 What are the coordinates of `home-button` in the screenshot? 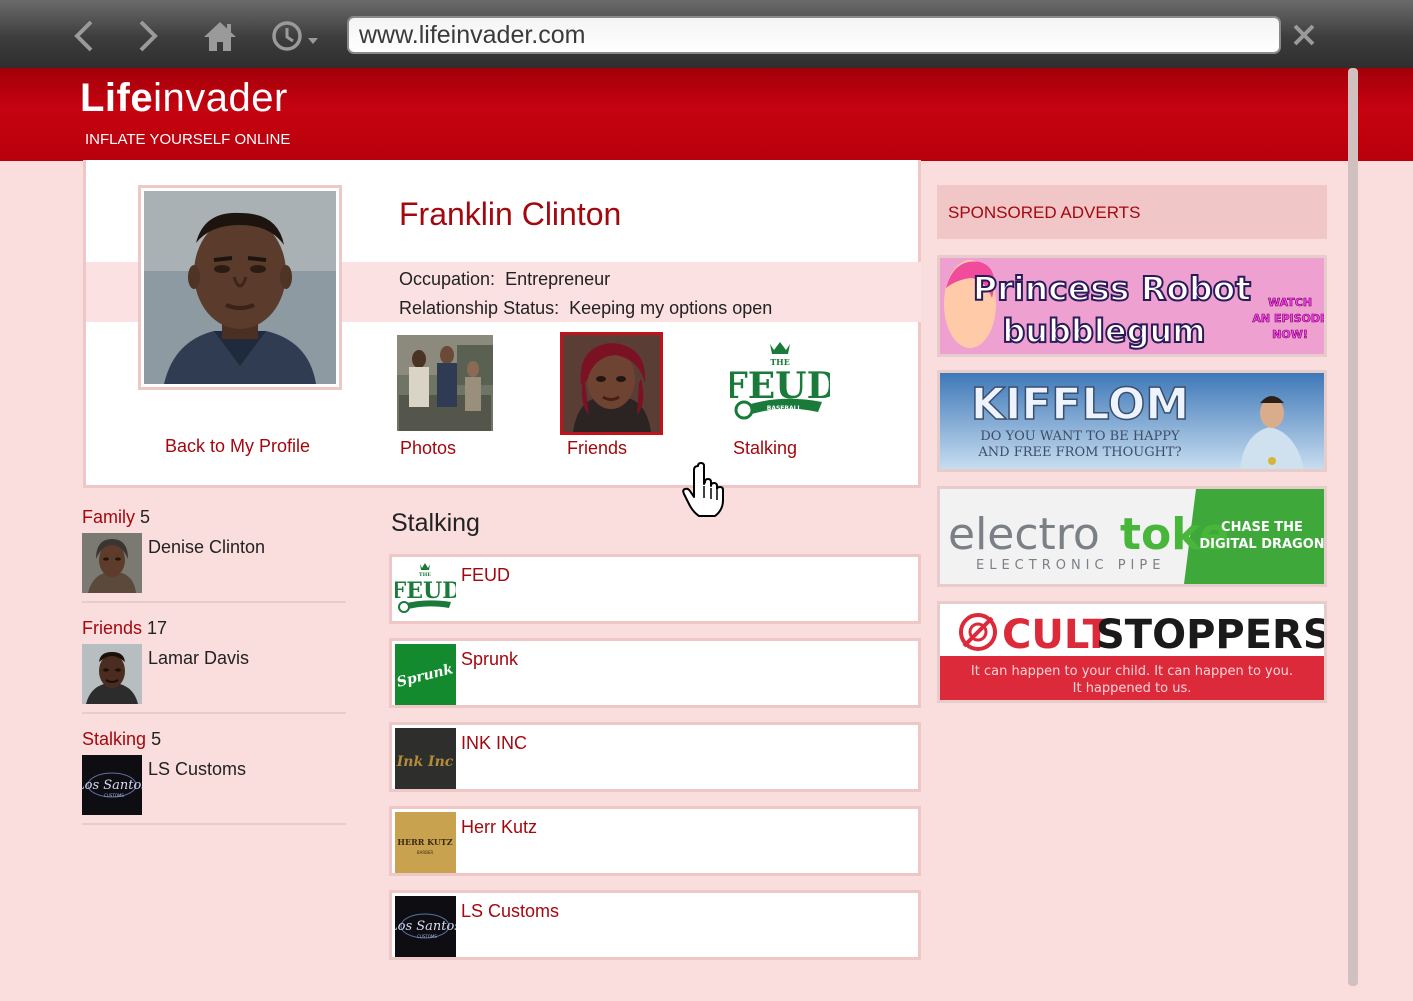 It's located at (220, 36).